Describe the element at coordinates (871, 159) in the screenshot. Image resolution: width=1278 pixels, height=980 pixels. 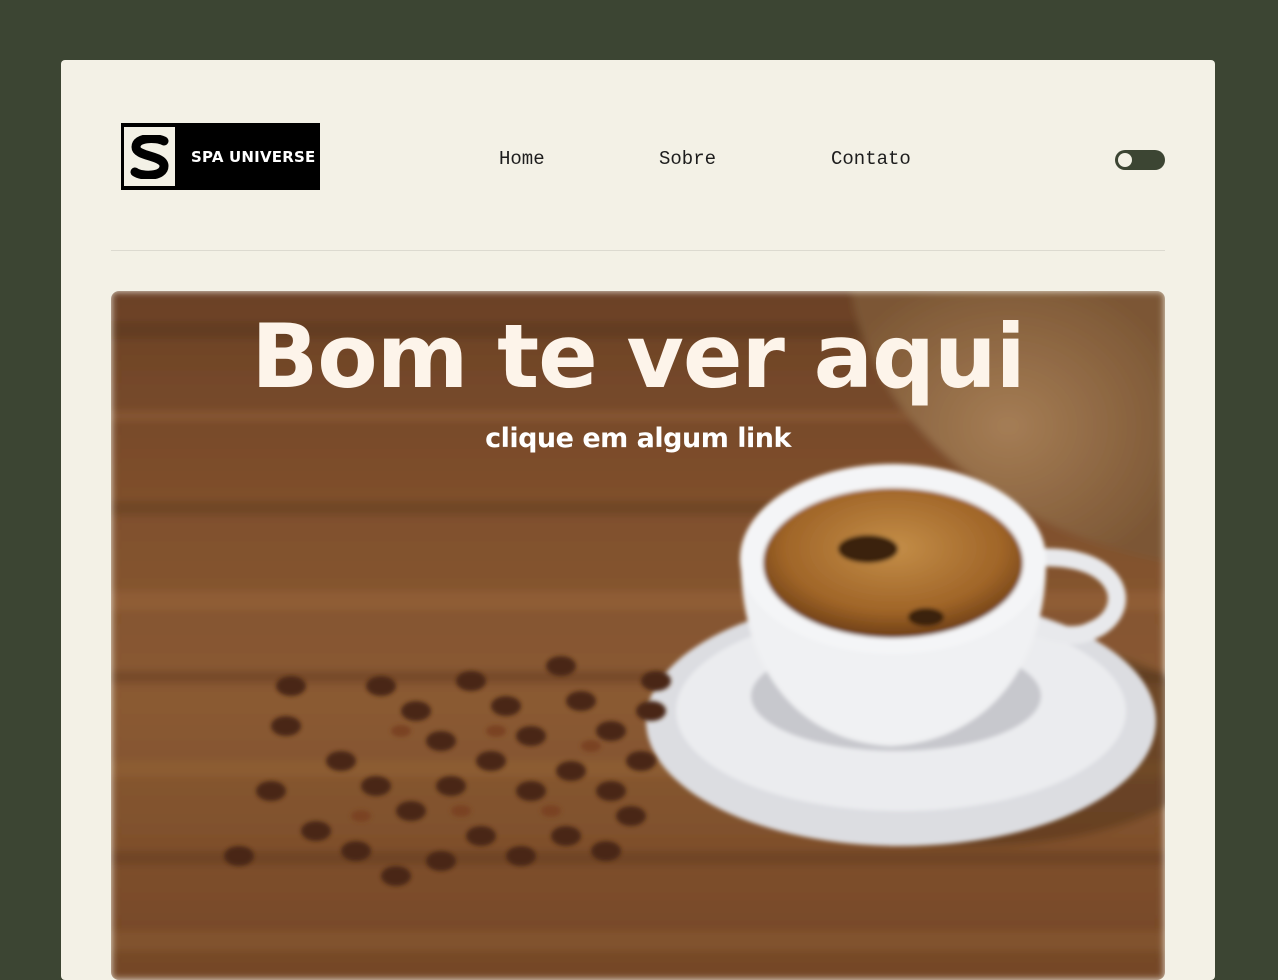
I see `nav-link-contato: Contato` at that location.